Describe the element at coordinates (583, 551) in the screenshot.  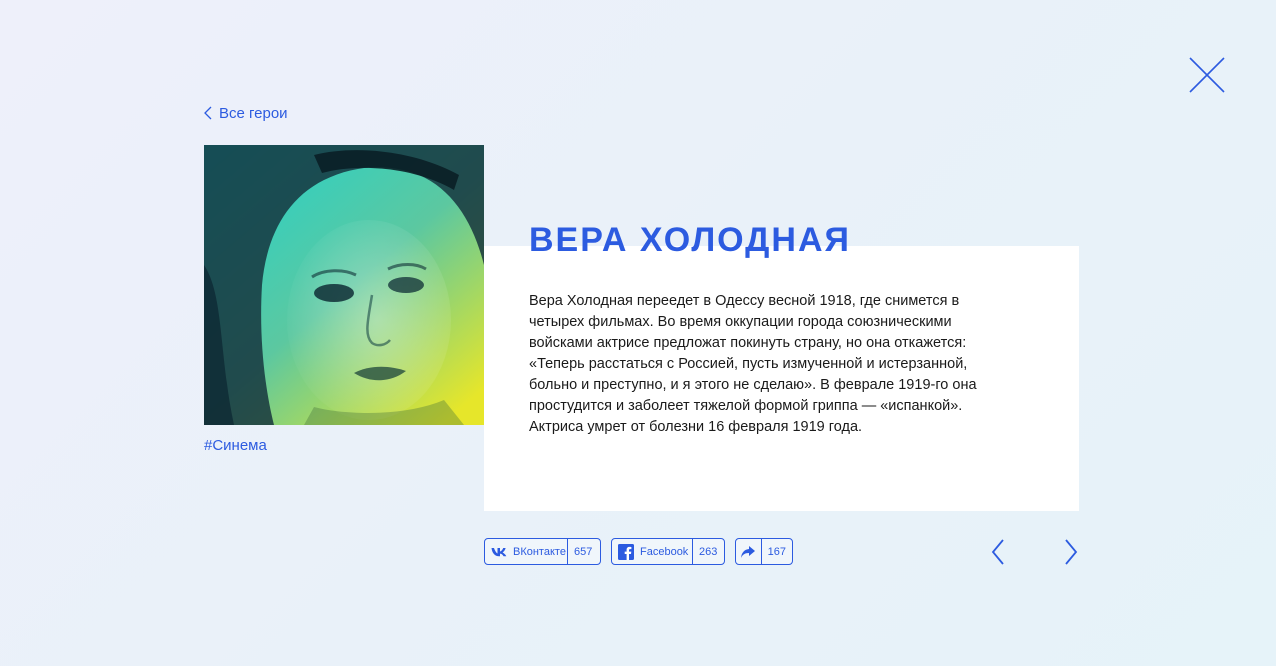
I see `vk-share-count: 657` at that location.